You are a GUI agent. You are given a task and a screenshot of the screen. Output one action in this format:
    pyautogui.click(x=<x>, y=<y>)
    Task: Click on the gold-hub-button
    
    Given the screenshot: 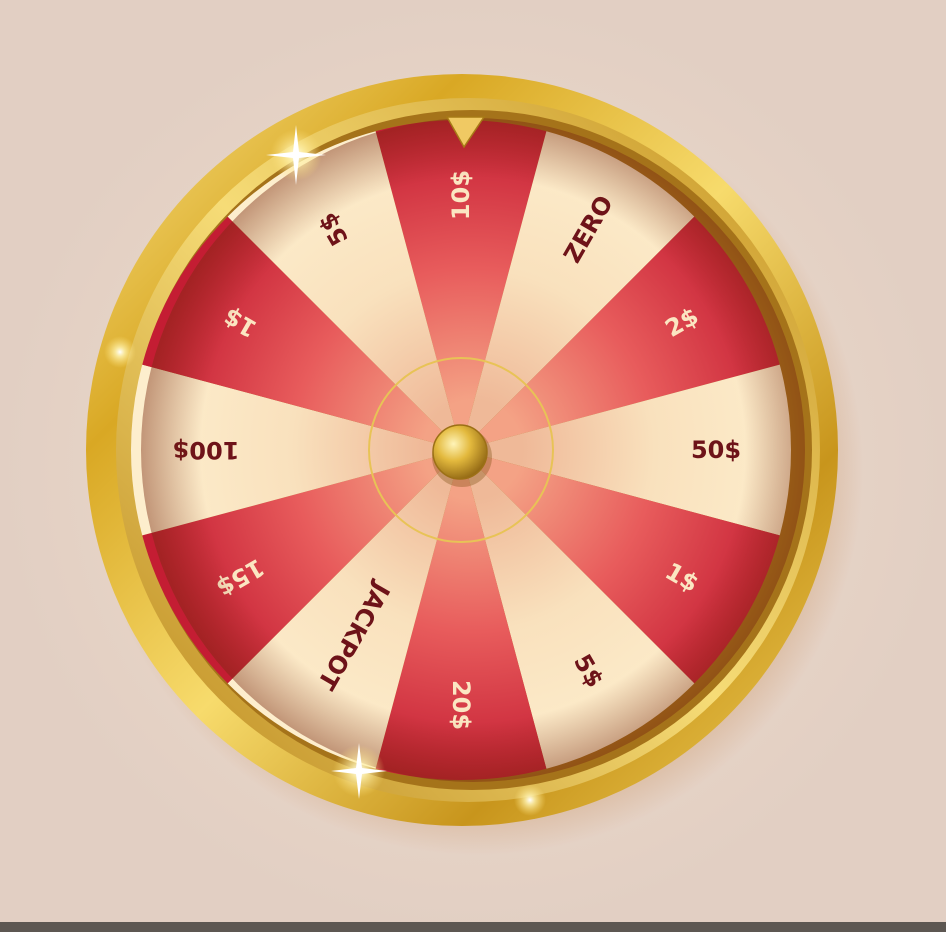 What is the action you would take?
    pyautogui.click(x=460, y=452)
    